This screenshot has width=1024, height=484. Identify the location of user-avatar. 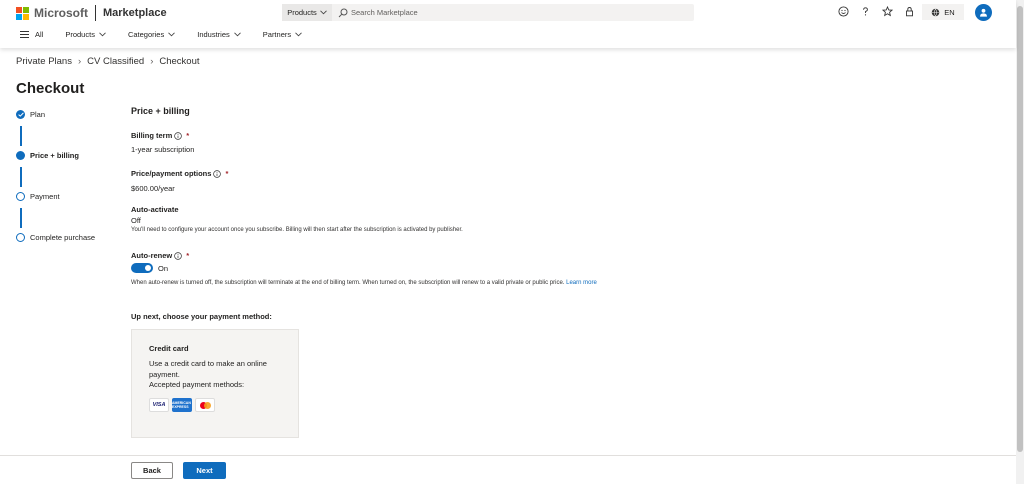
(983, 12).